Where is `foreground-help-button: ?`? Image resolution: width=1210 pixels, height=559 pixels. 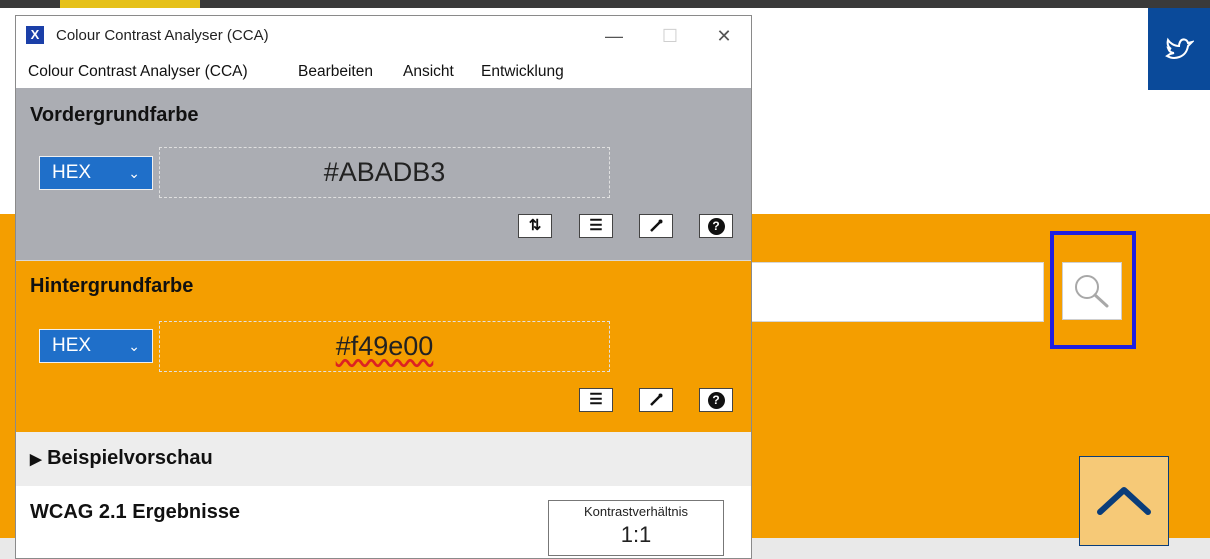 foreground-help-button: ? is located at coordinates (716, 226).